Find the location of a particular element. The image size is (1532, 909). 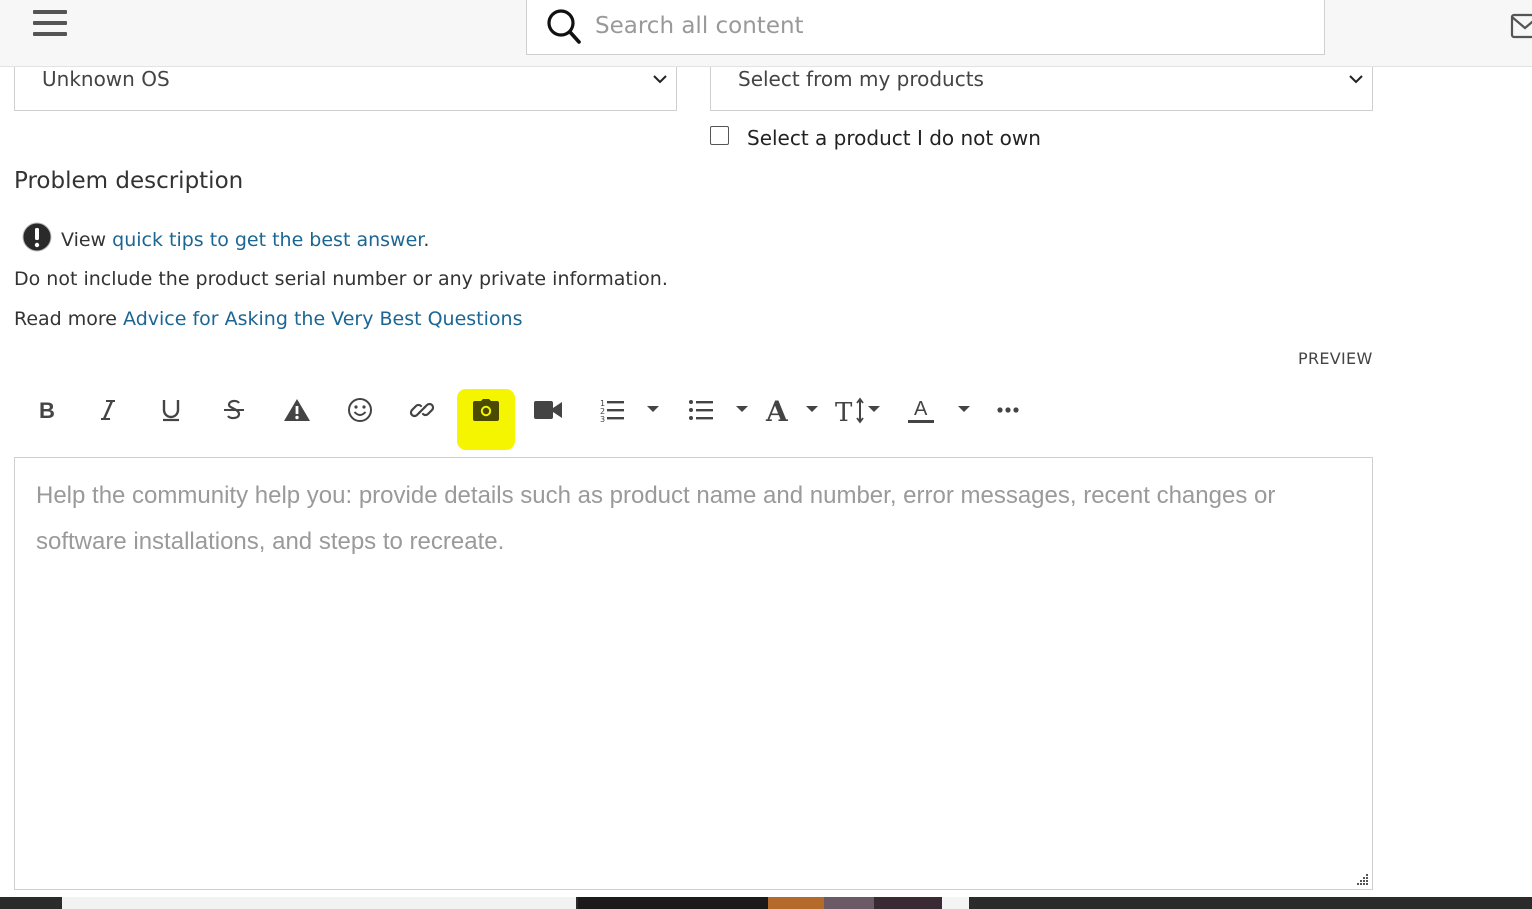

os-select: Unknown OS is located at coordinates (345, 88).